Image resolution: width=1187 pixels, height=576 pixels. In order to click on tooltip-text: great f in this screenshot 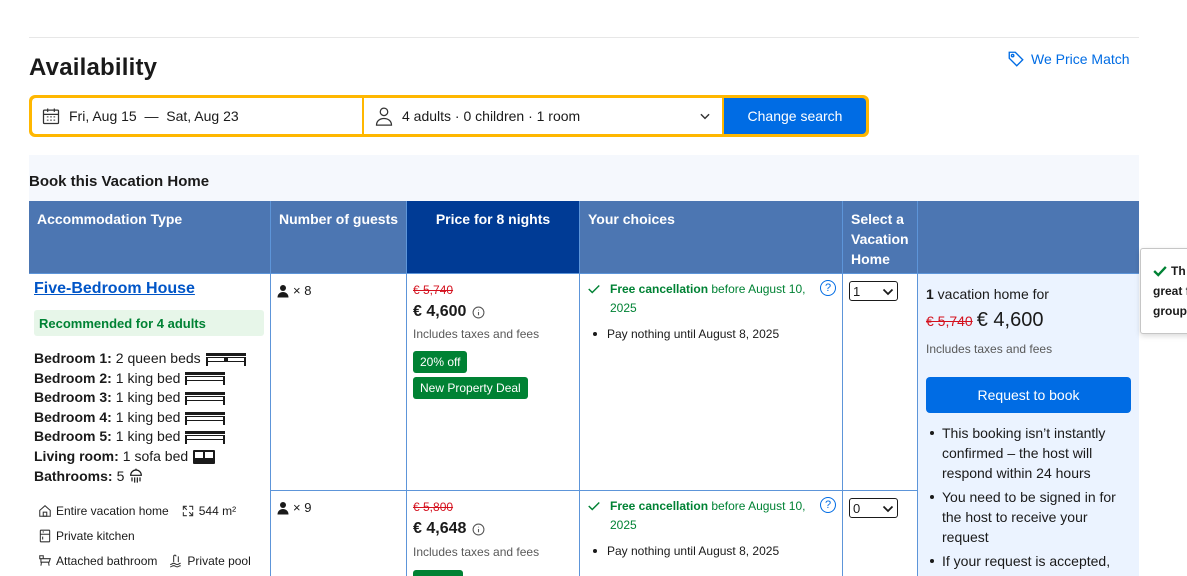, I will do `click(1170, 291)`.